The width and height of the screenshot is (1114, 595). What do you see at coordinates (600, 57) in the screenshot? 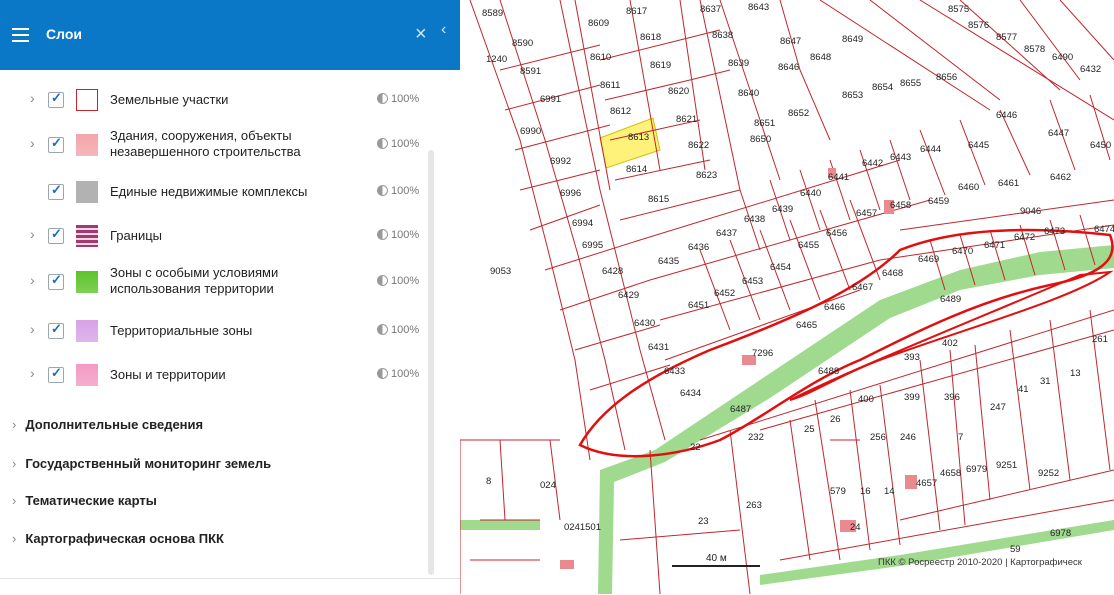
I see `parcel-label: 8610` at bounding box center [600, 57].